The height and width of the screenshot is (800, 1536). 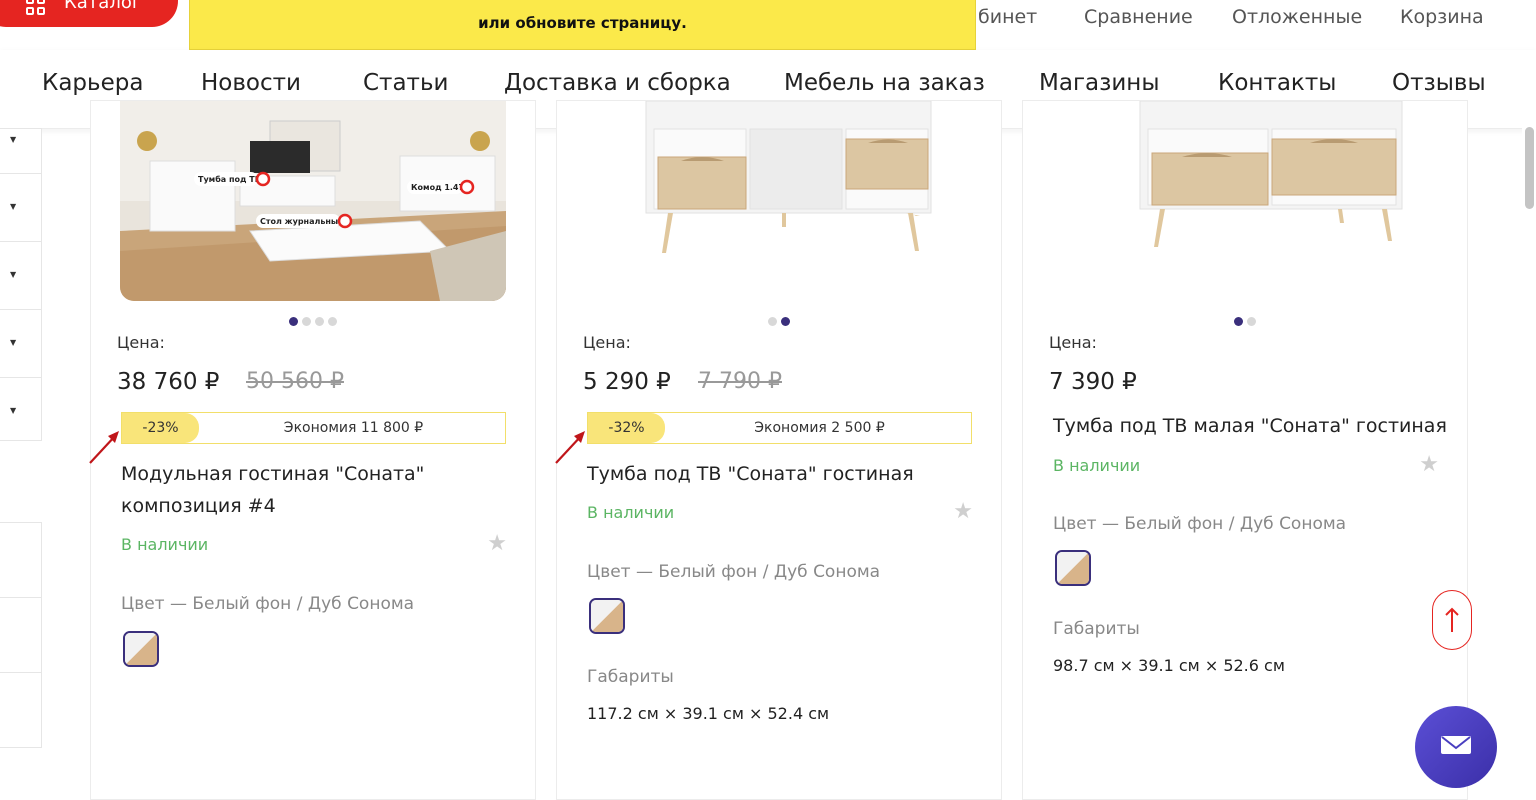 What do you see at coordinates (229, 179) in the screenshot?
I see `image-tag: Тумба под ТВ` at bounding box center [229, 179].